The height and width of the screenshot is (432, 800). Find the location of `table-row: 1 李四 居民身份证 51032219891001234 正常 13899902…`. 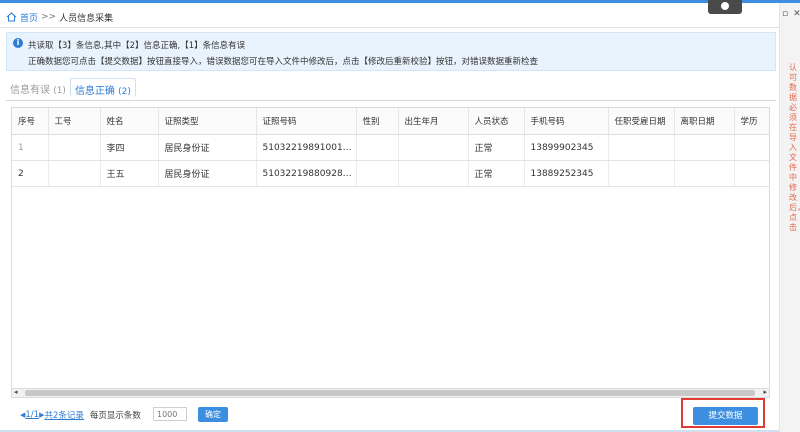

table-row: 1 李四 居民身份证 51032219891001234 正常 13899902… is located at coordinates (390, 147).